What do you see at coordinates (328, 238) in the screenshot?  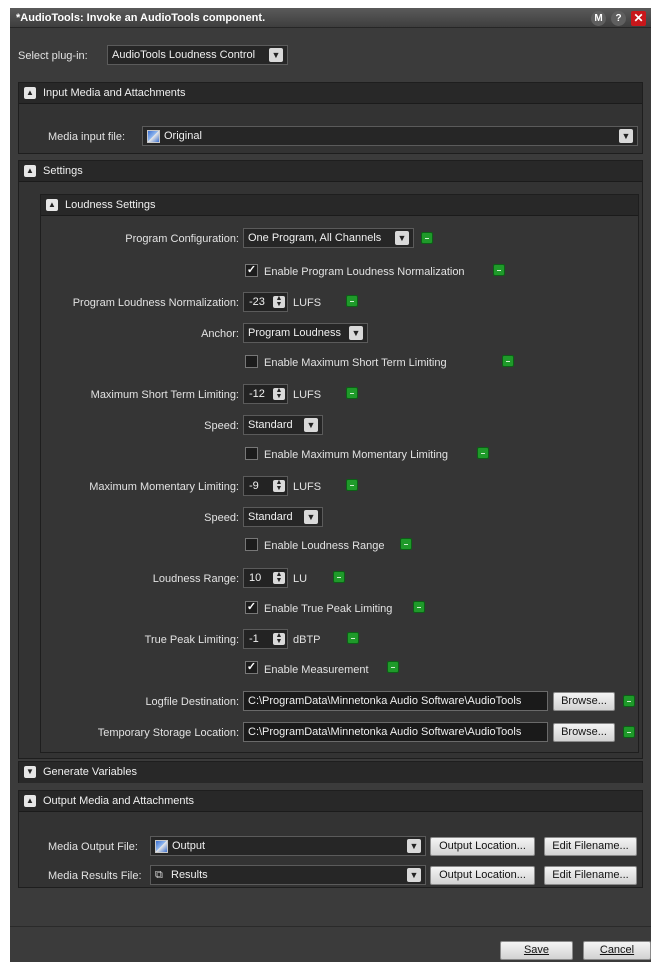 I see `program-configuration-select: One Program, All Channels ▼` at bounding box center [328, 238].